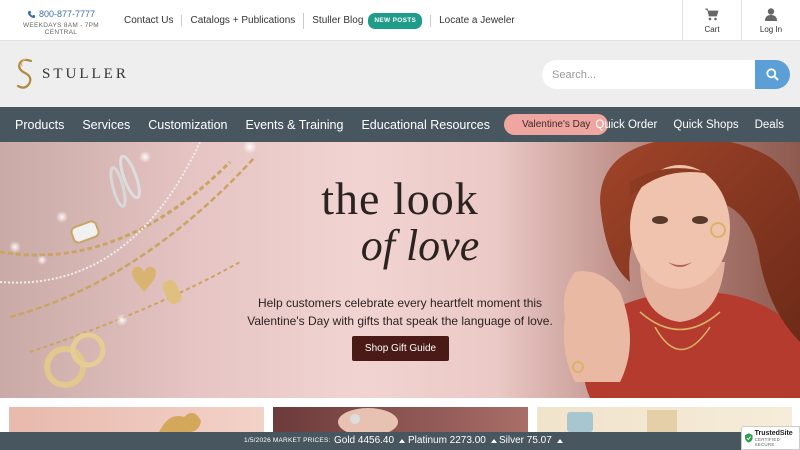 The image size is (800, 450). I want to click on check-shield-icon, so click(749, 438).